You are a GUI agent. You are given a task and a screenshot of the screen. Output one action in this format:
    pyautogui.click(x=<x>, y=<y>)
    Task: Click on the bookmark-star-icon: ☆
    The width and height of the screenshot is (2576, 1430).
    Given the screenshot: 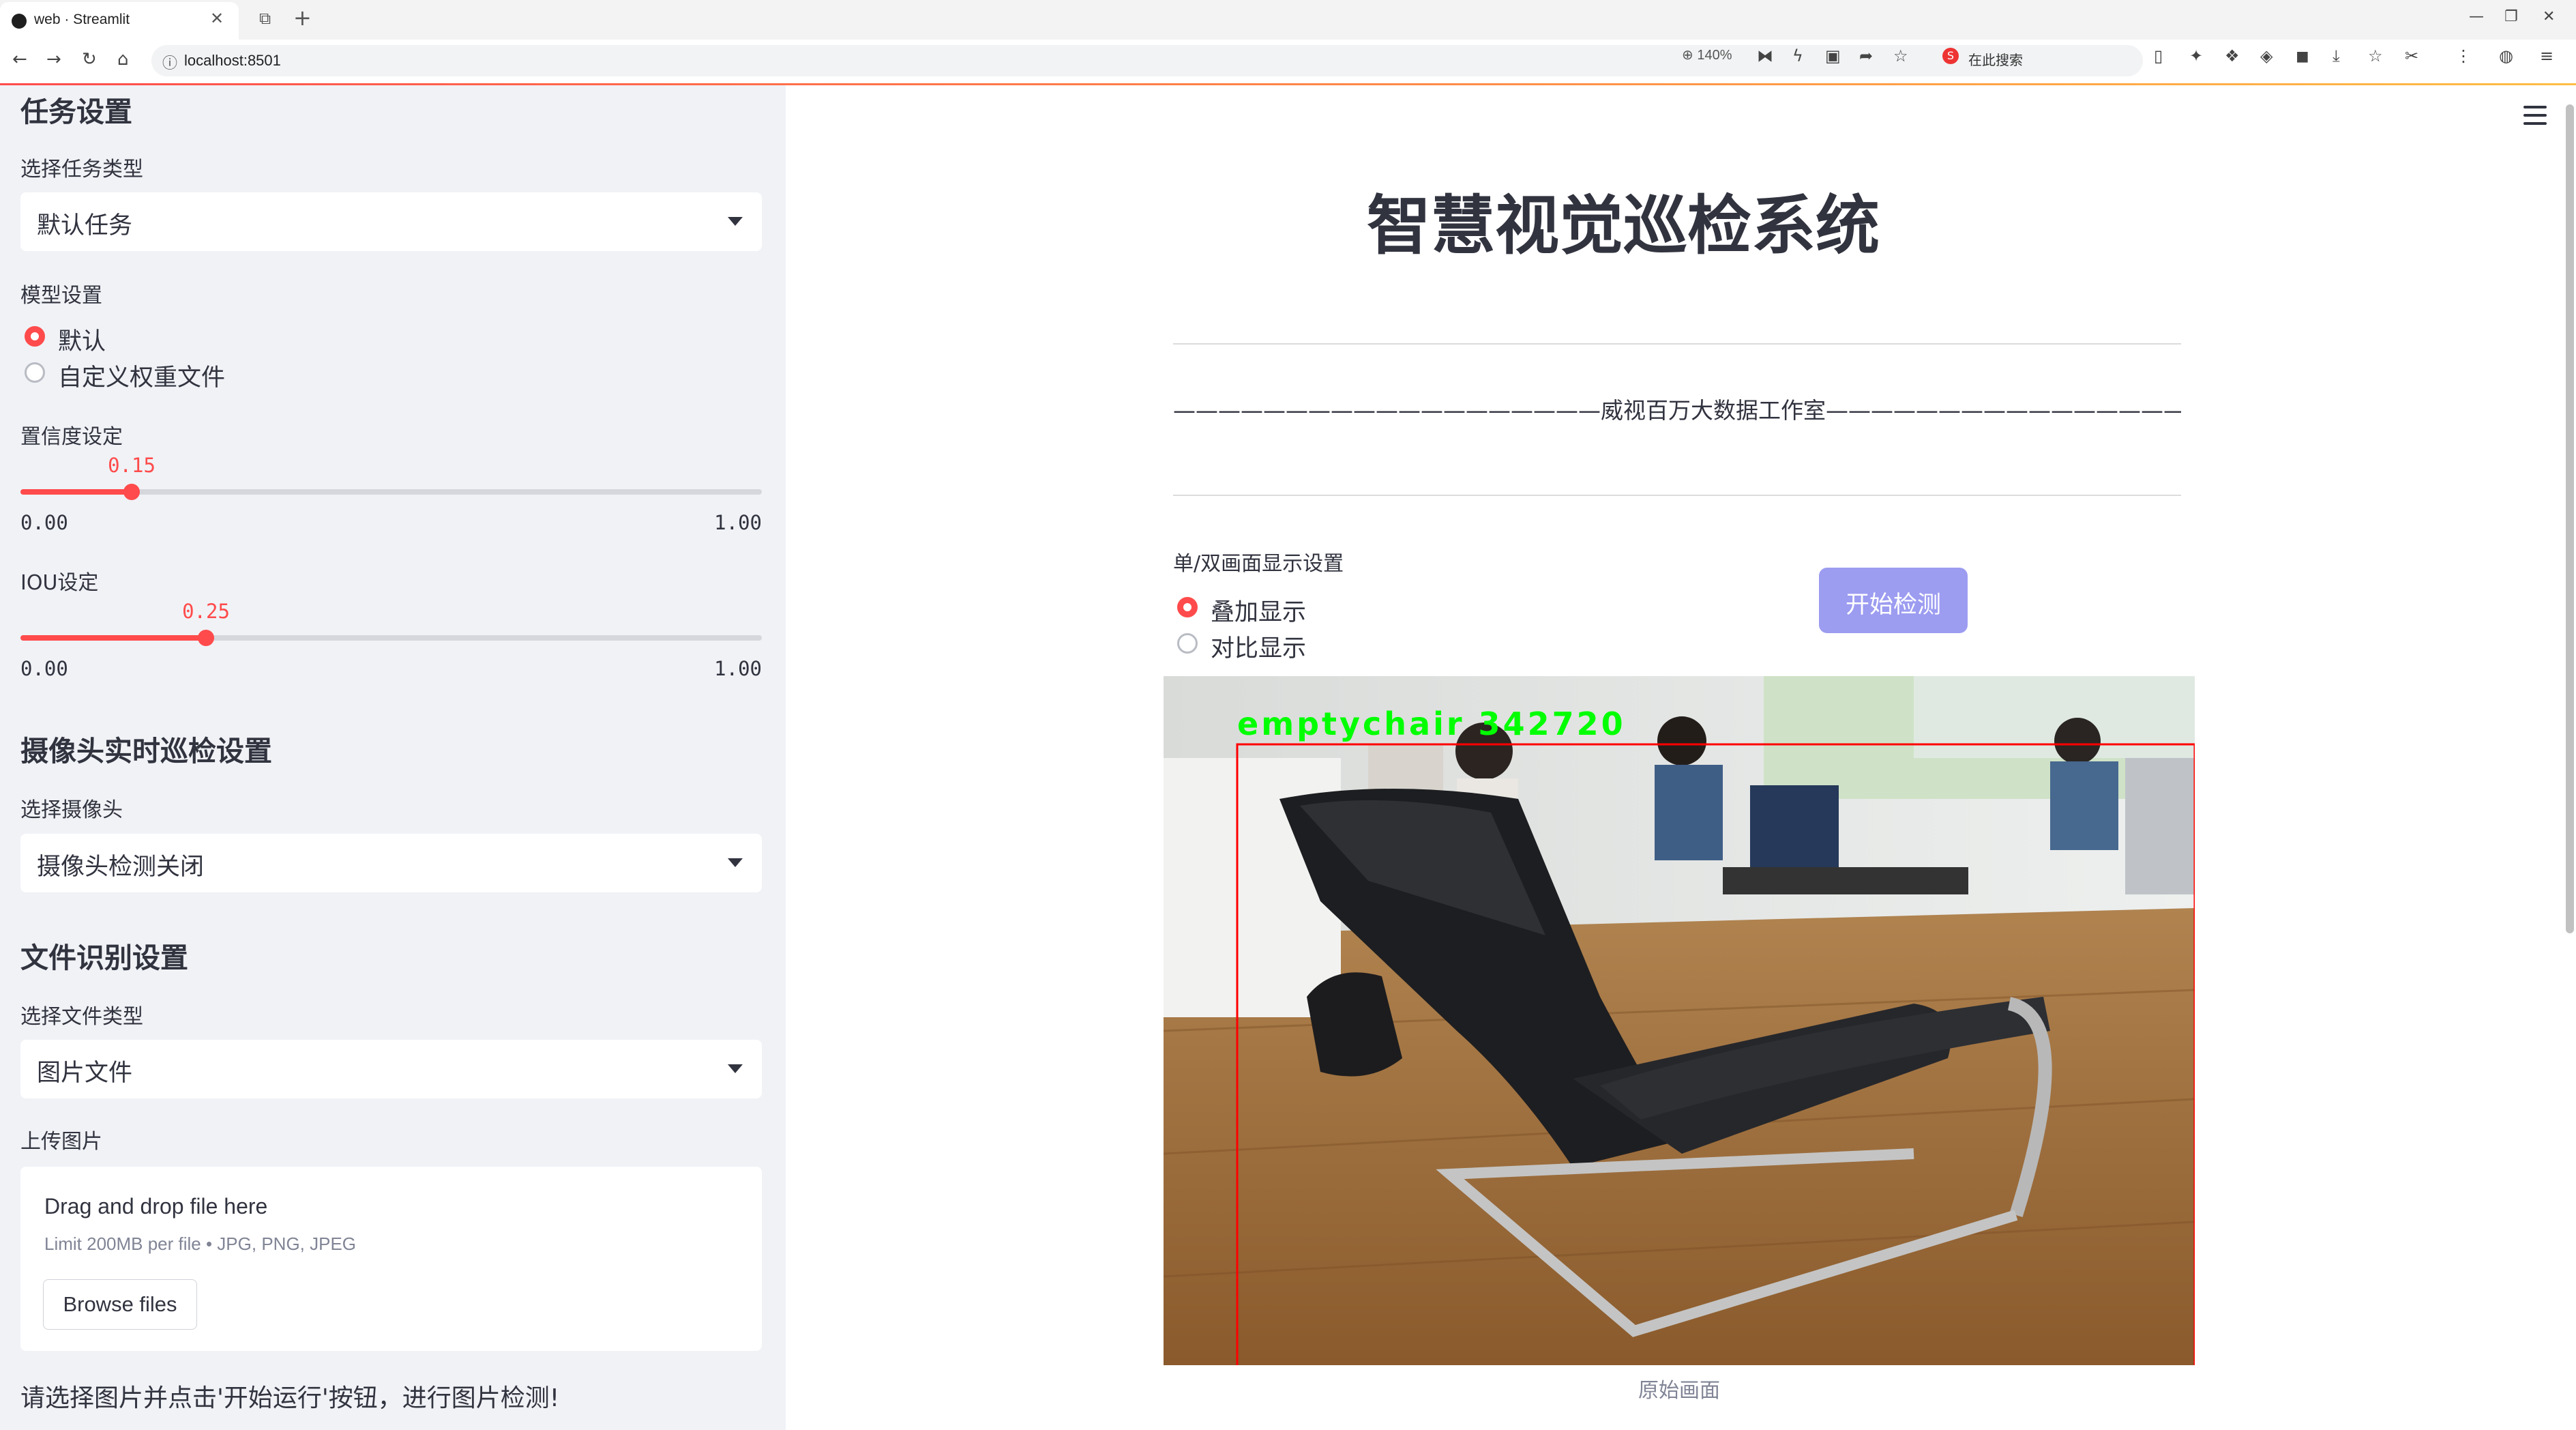 What is the action you would take?
    pyautogui.click(x=1900, y=56)
    